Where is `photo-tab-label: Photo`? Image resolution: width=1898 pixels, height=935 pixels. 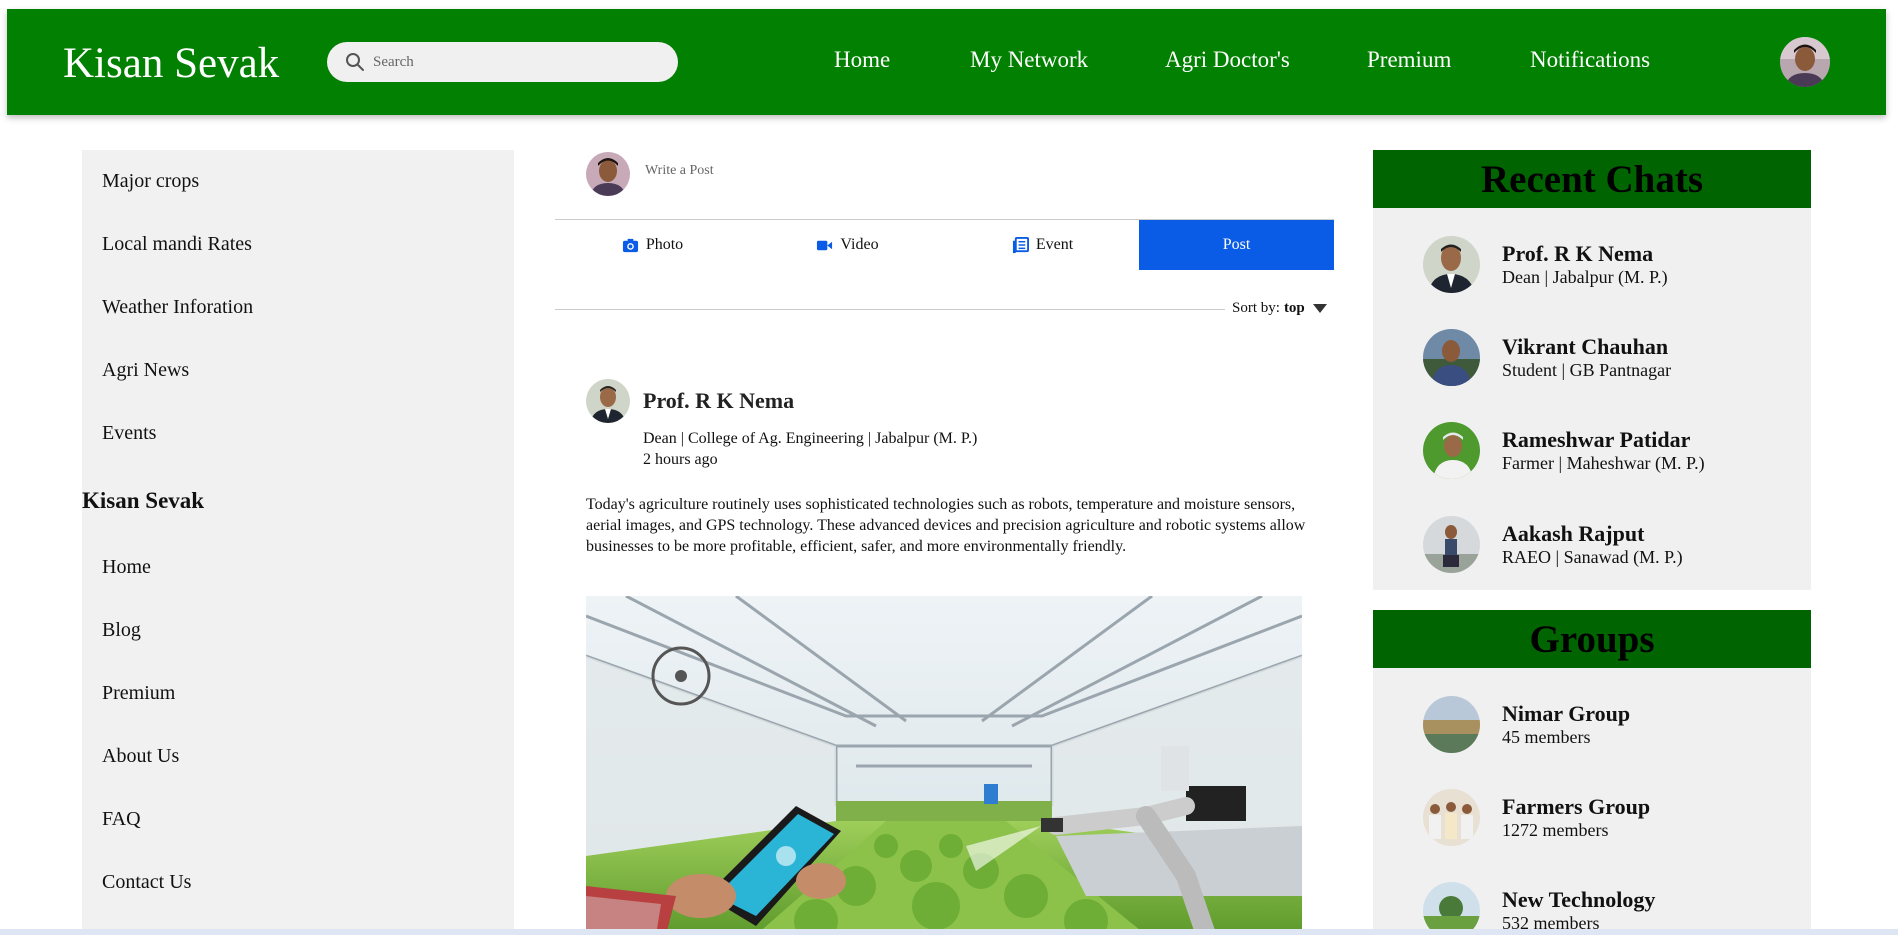 photo-tab-label: Photo is located at coordinates (664, 244).